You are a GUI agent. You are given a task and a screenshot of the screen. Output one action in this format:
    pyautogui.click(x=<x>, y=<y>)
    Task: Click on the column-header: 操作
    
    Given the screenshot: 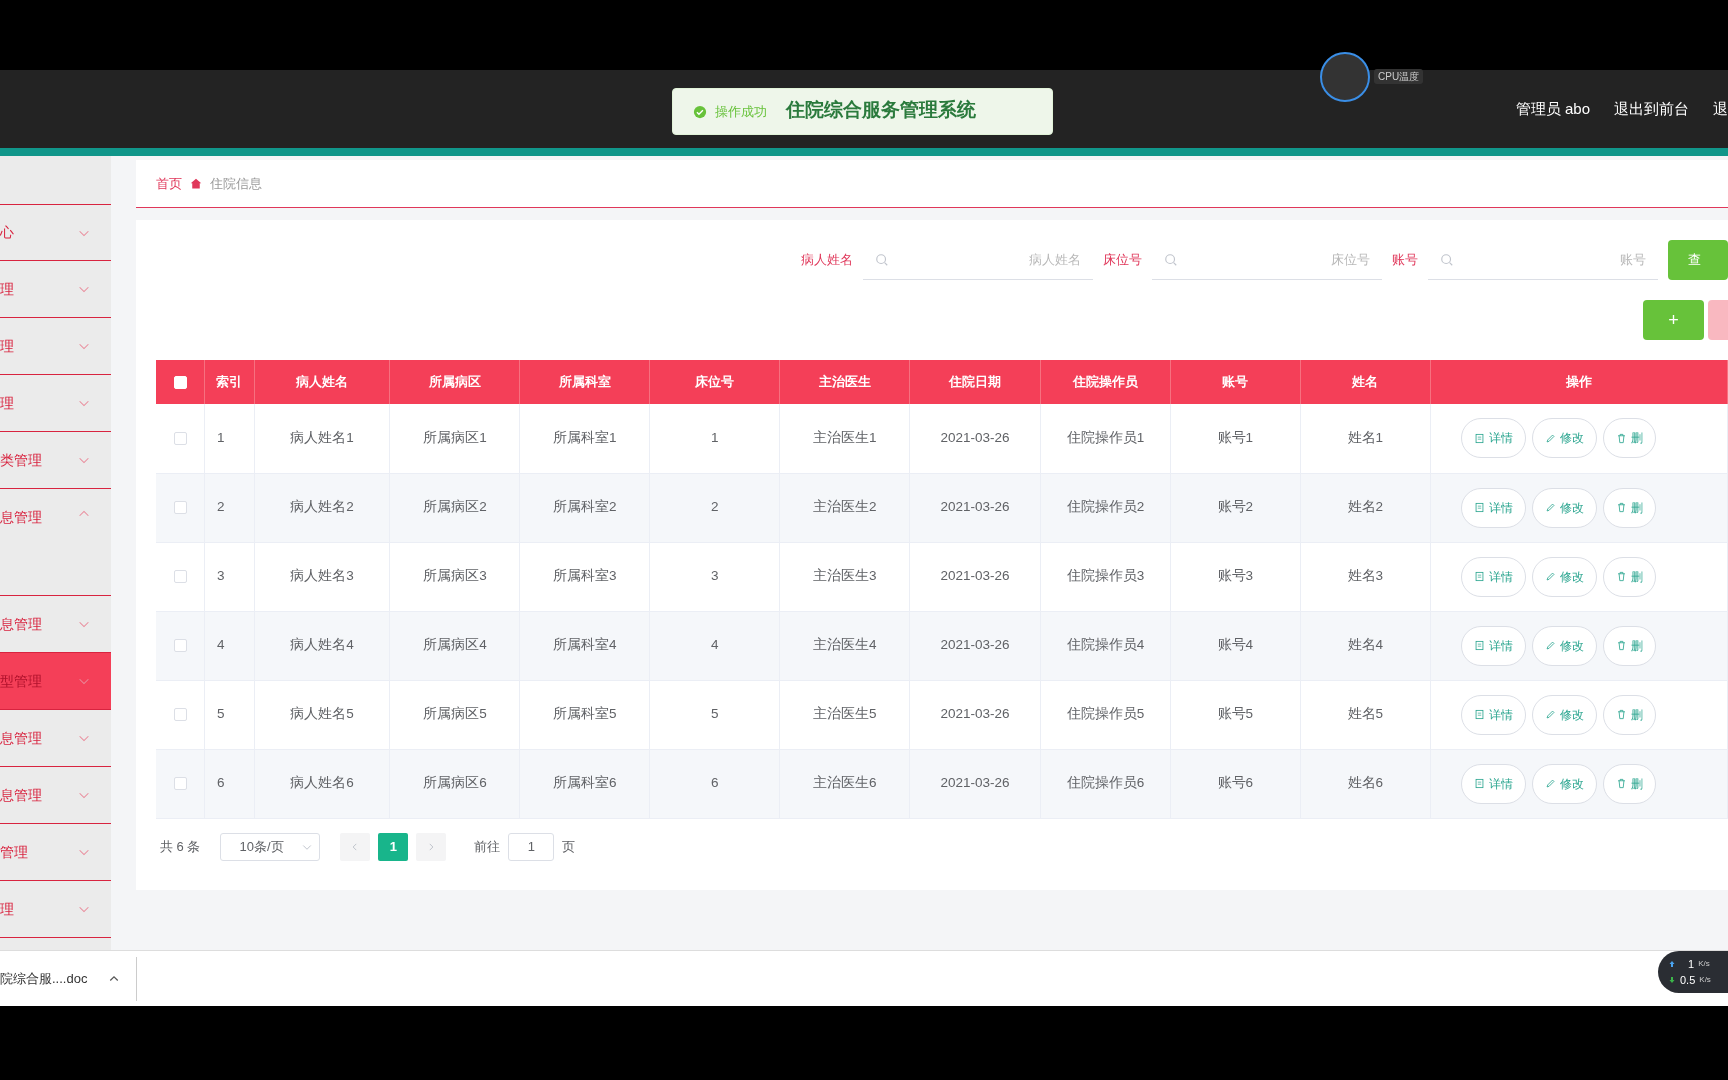 What is the action you would take?
    pyautogui.click(x=1579, y=382)
    